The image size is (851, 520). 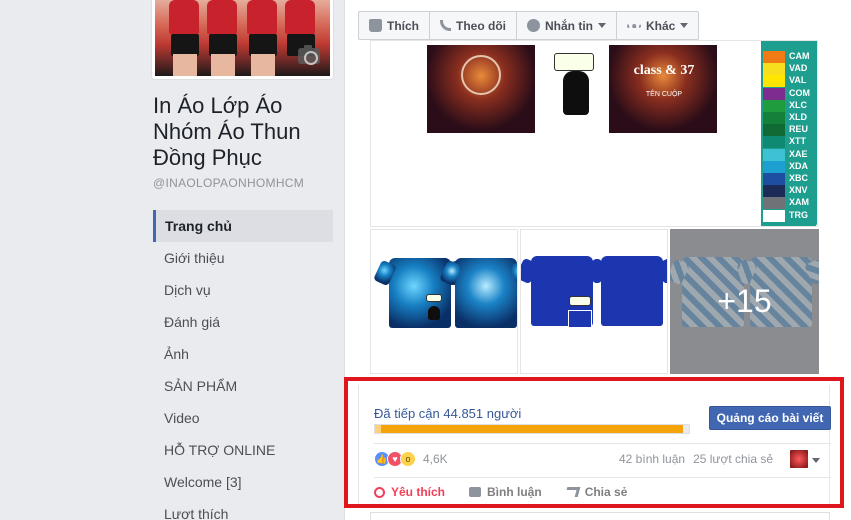 What do you see at coordinates (309, 55) in the screenshot?
I see `camera-icon` at bounding box center [309, 55].